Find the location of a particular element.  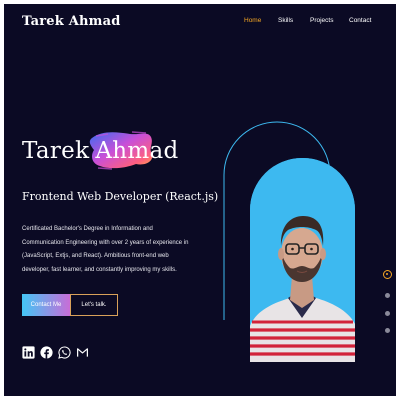

whatsapp-icon is located at coordinates (64, 352).